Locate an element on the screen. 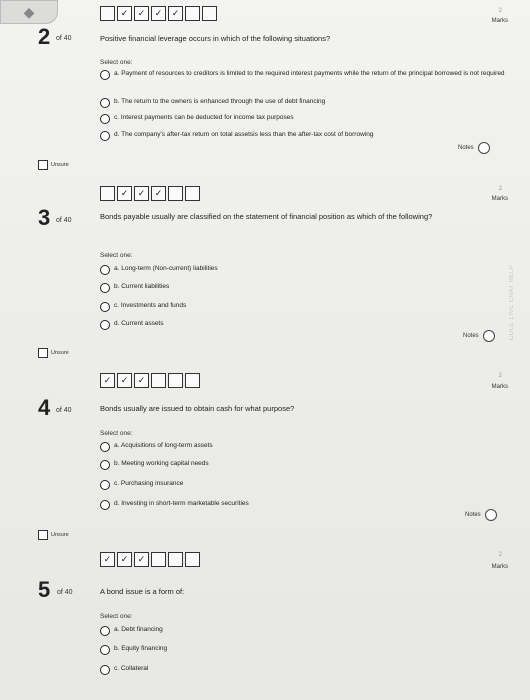 The width and height of the screenshot is (530, 700). answer-option-c: c. Collateral is located at coordinates (305, 670).